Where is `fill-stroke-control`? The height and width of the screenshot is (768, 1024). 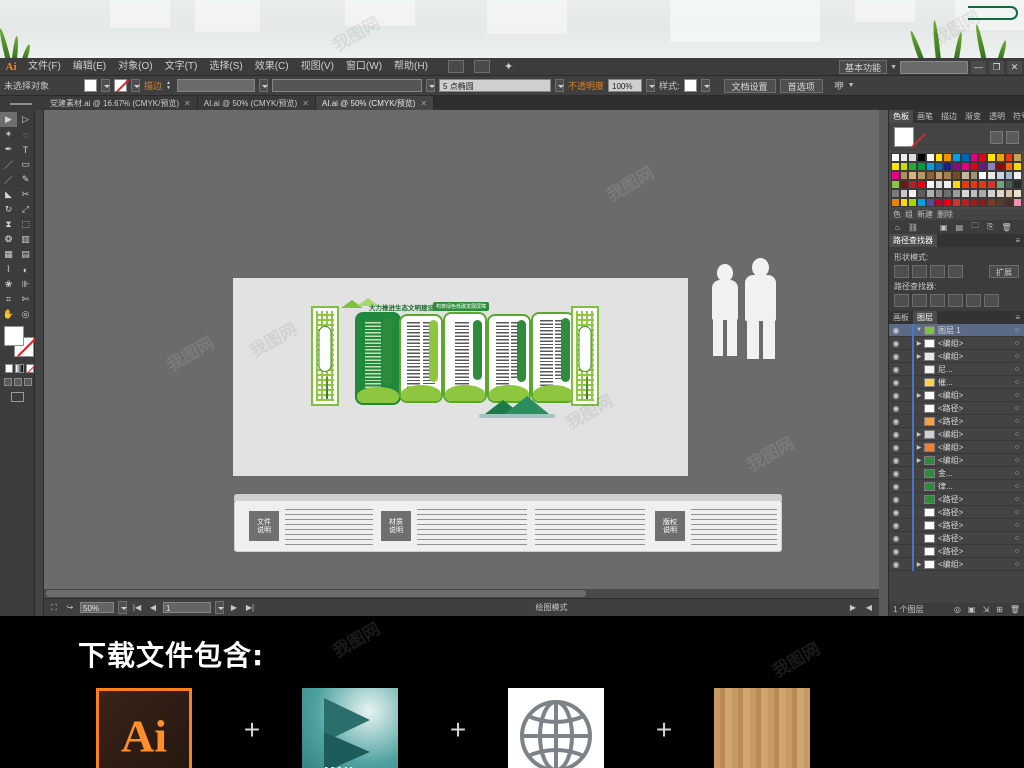
fill-stroke-control is located at coordinates (19, 343).